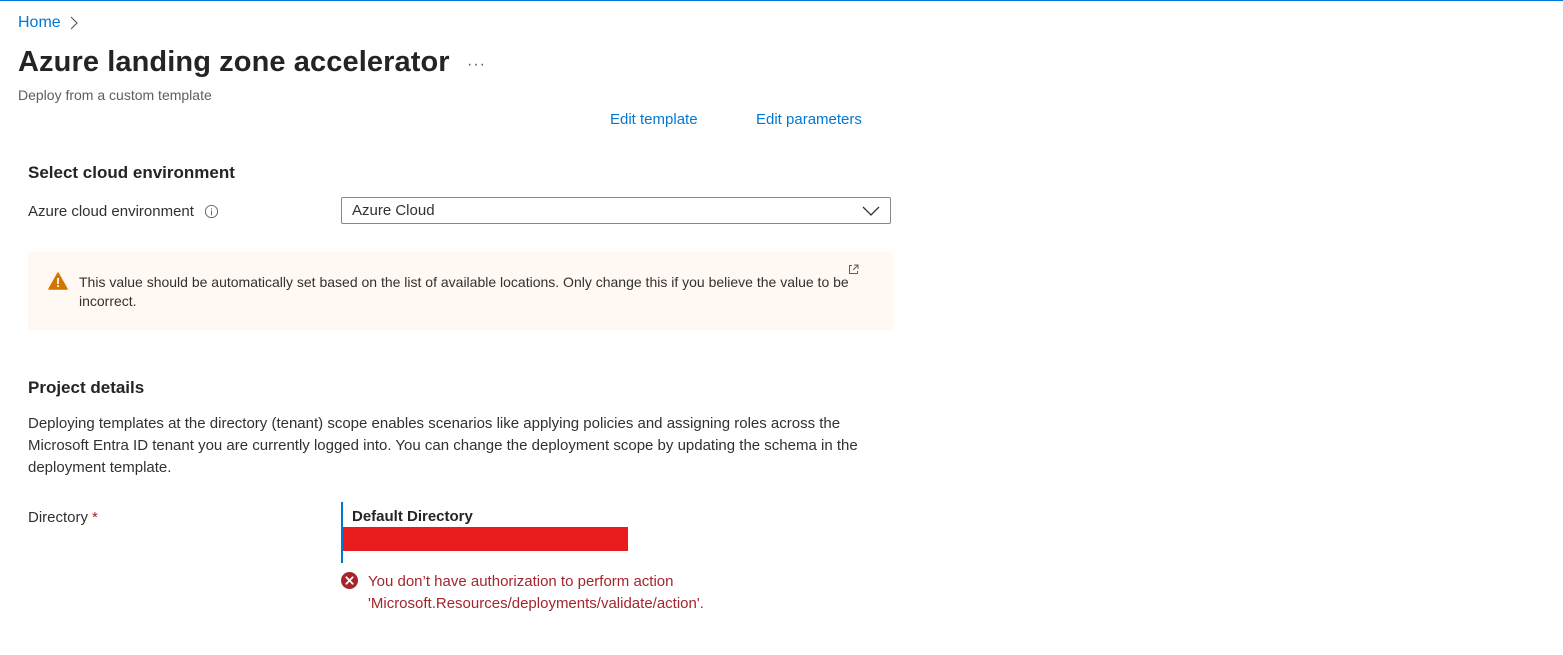 Image resolution: width=1563 pixels, height=655 pixels. Describe the element at coordinates (349, 580) in the screenshot. I see `error-icon` at that location.